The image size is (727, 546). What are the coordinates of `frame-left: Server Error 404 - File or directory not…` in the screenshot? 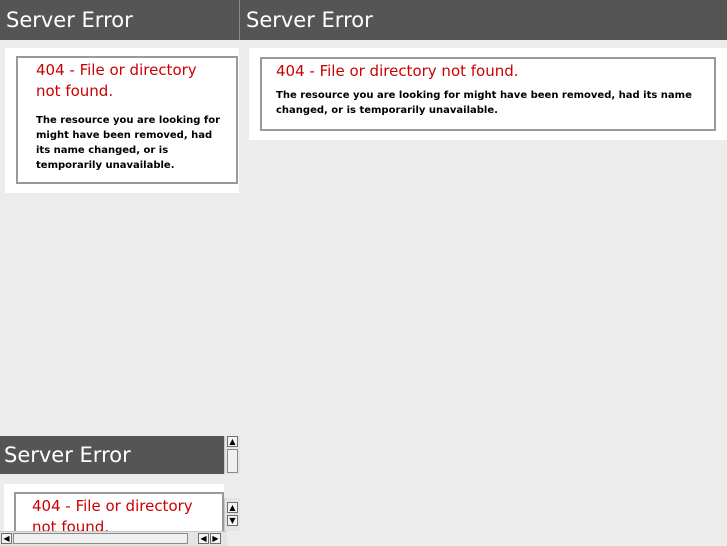 It's located at (119, 100).